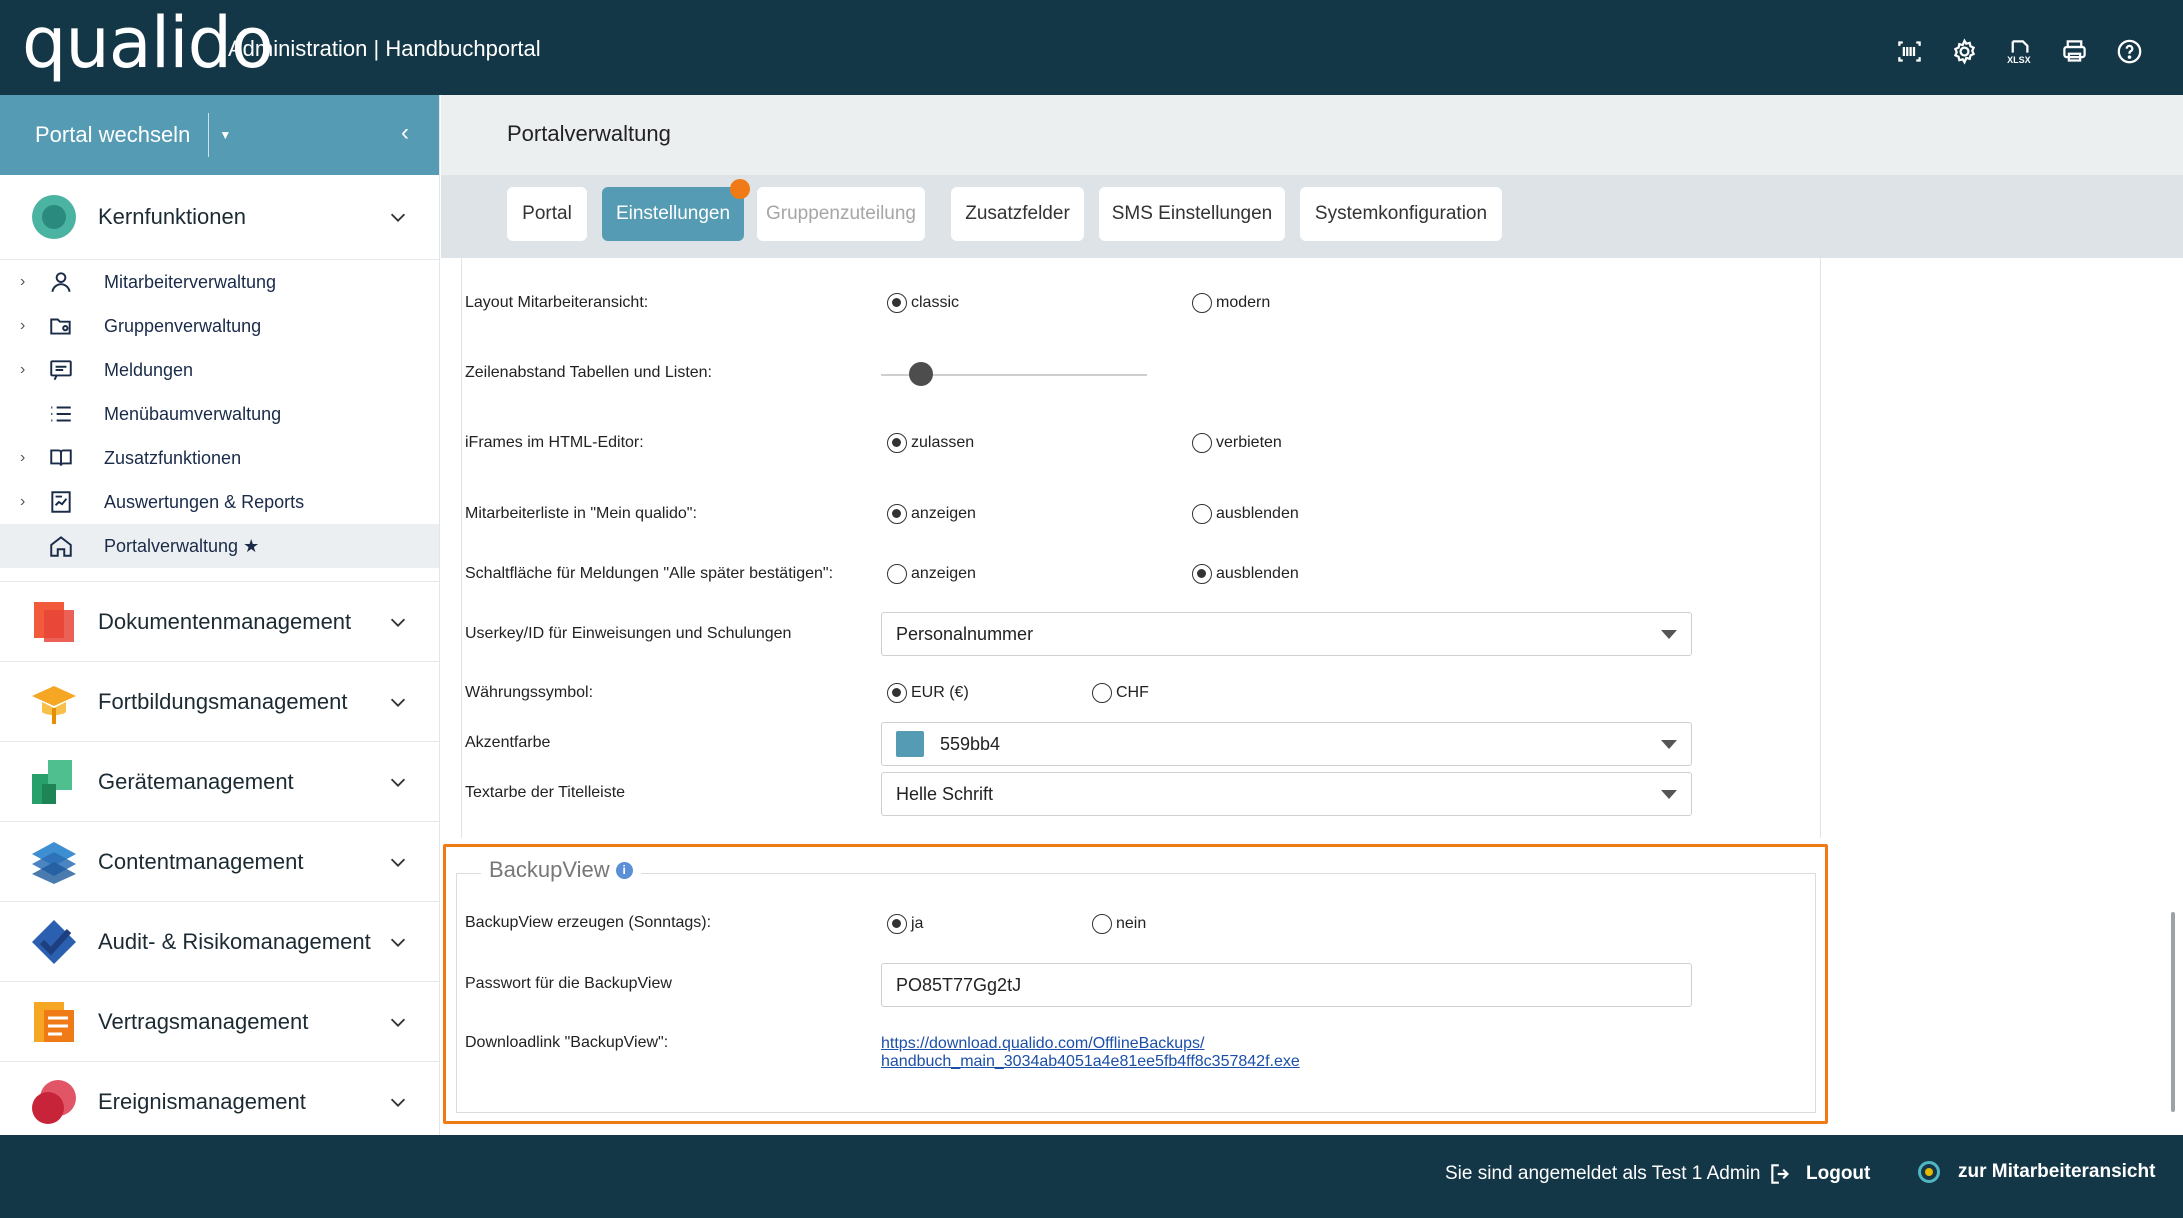 The height and width of the screenshot is (1218, 2183). I want to click on help-icon, so click(2129, 51).